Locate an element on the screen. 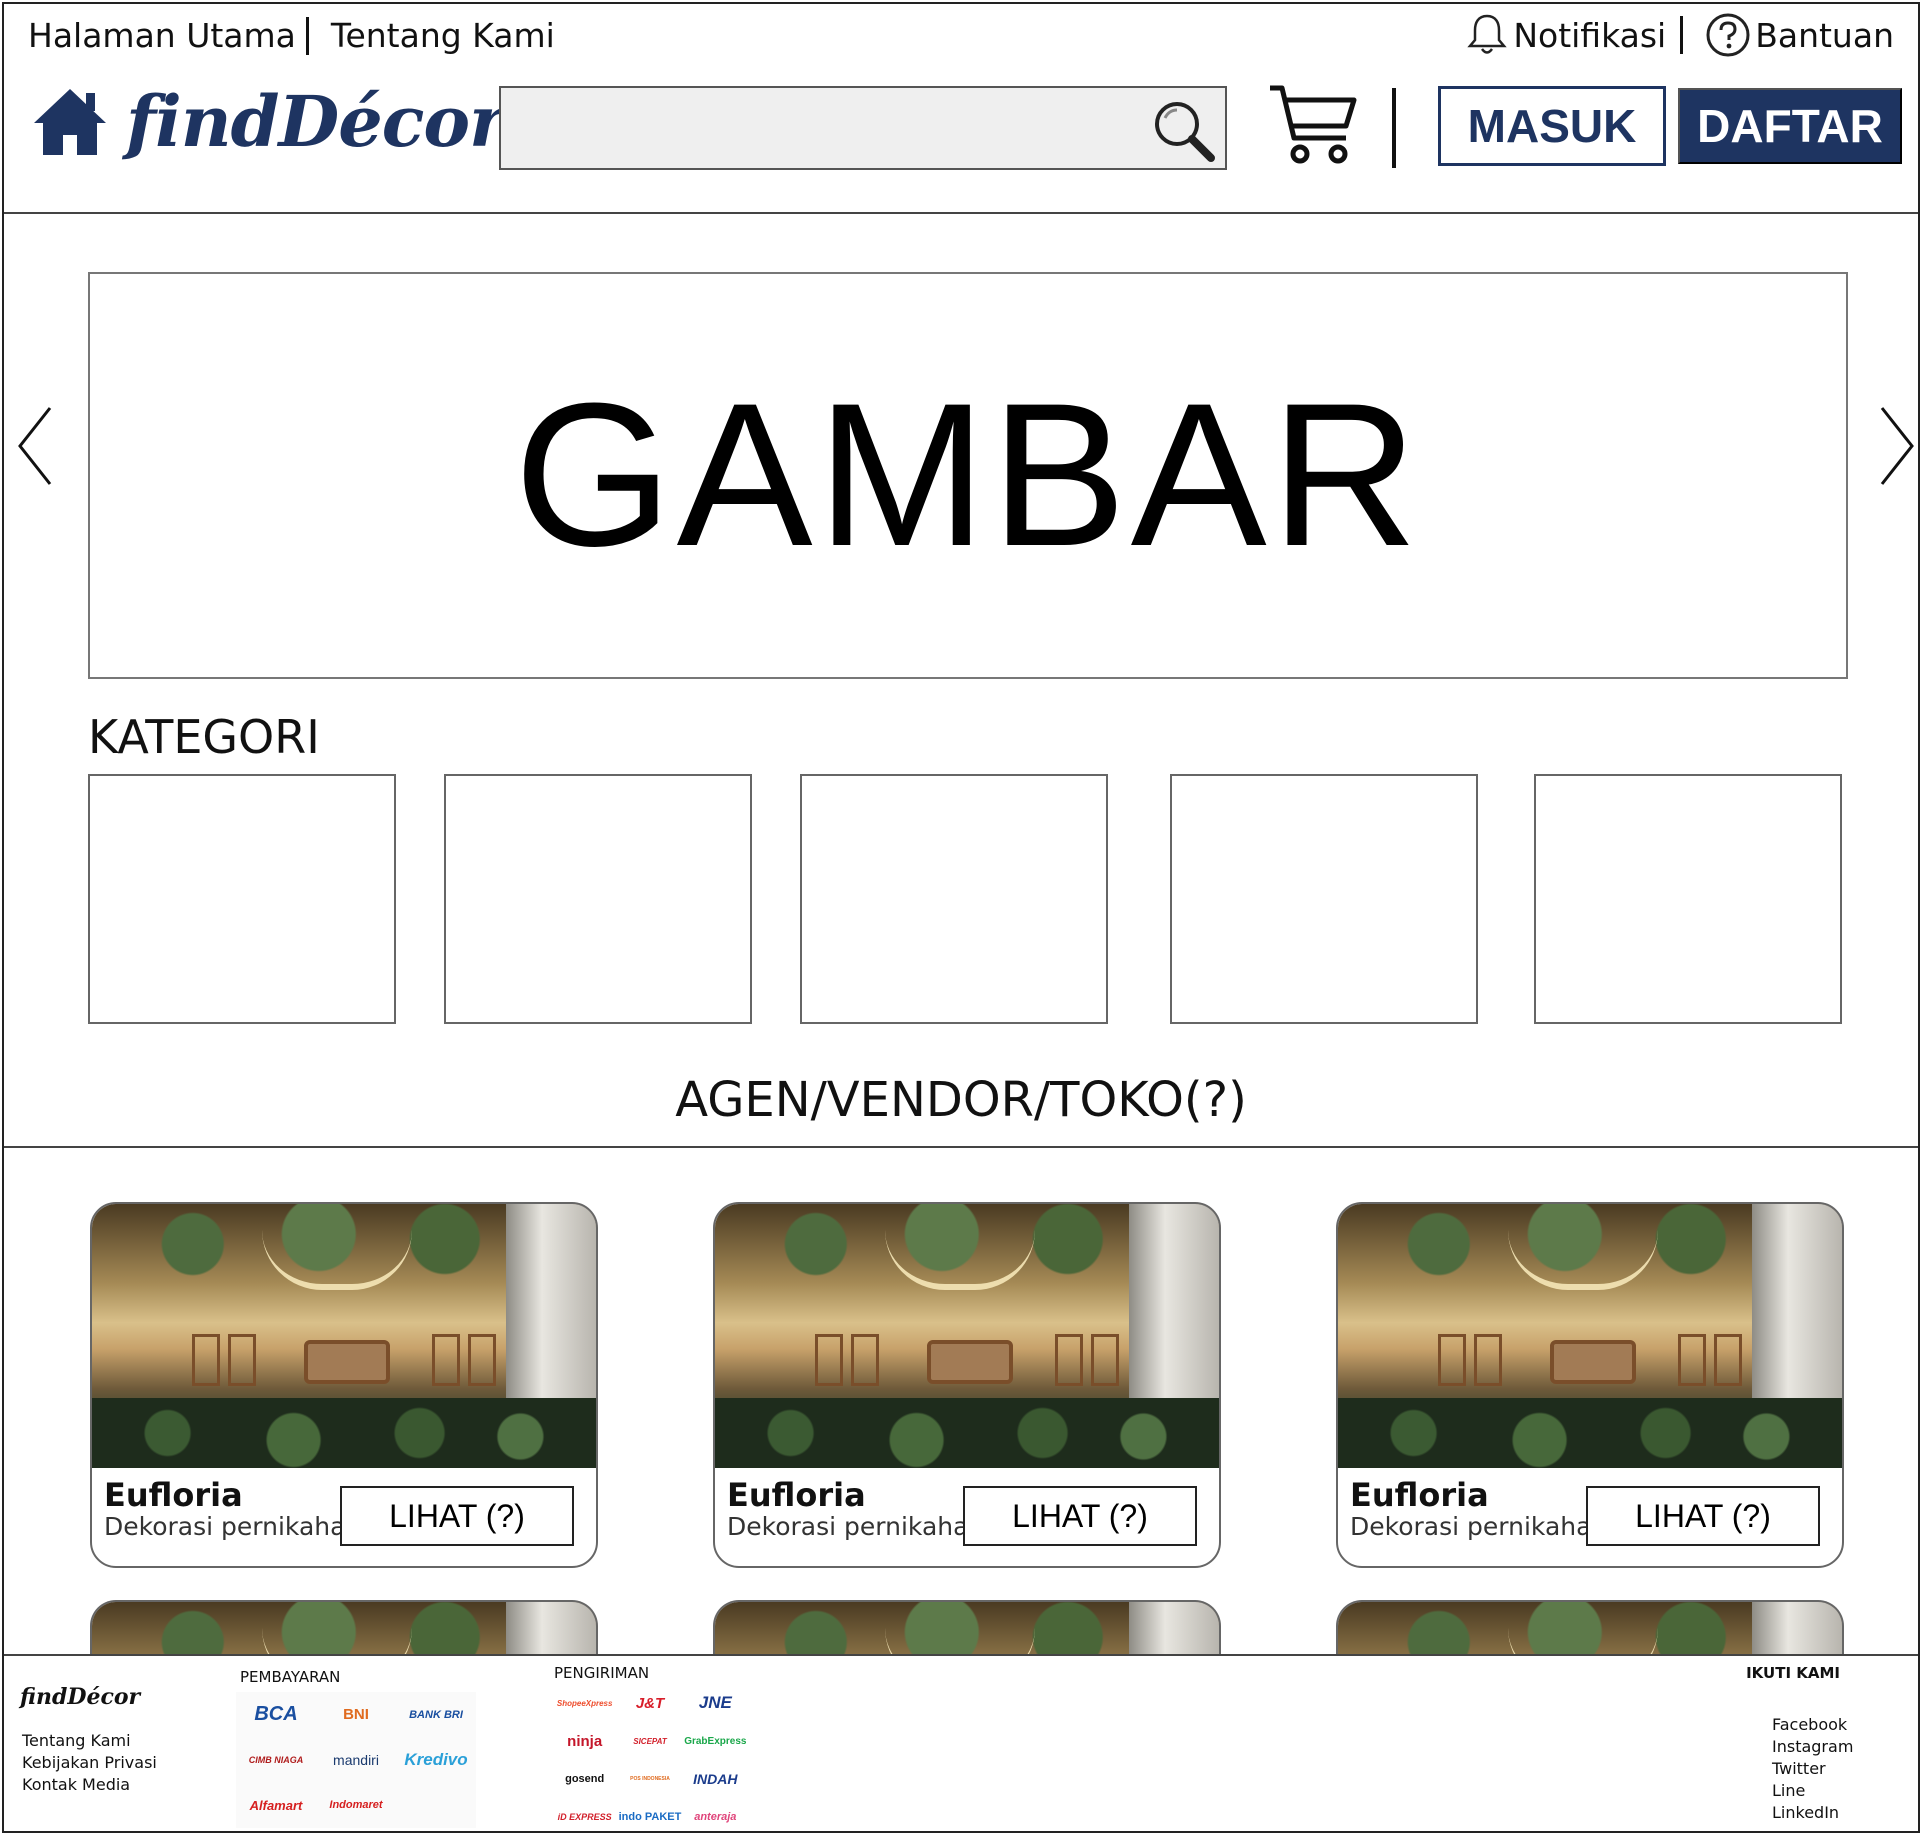 Image resolution: width=1923 pixels, height=1836 pixels. brand-logo: findDécor is located at coordinates (268, 121).